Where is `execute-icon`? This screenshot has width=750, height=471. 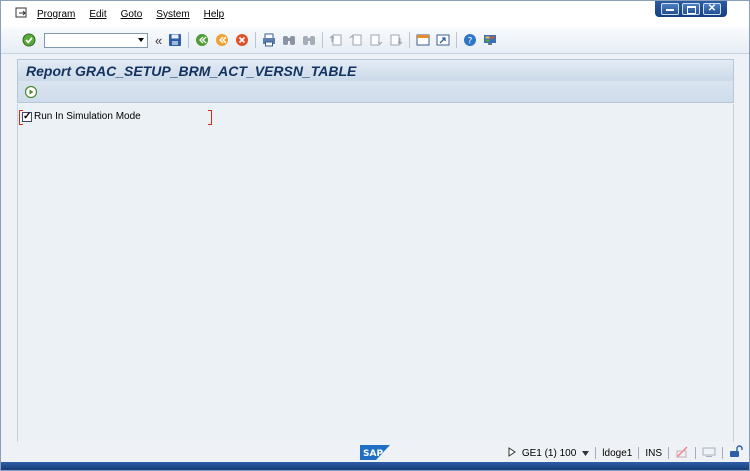 execute-icon is located at coordinates (31, 92).